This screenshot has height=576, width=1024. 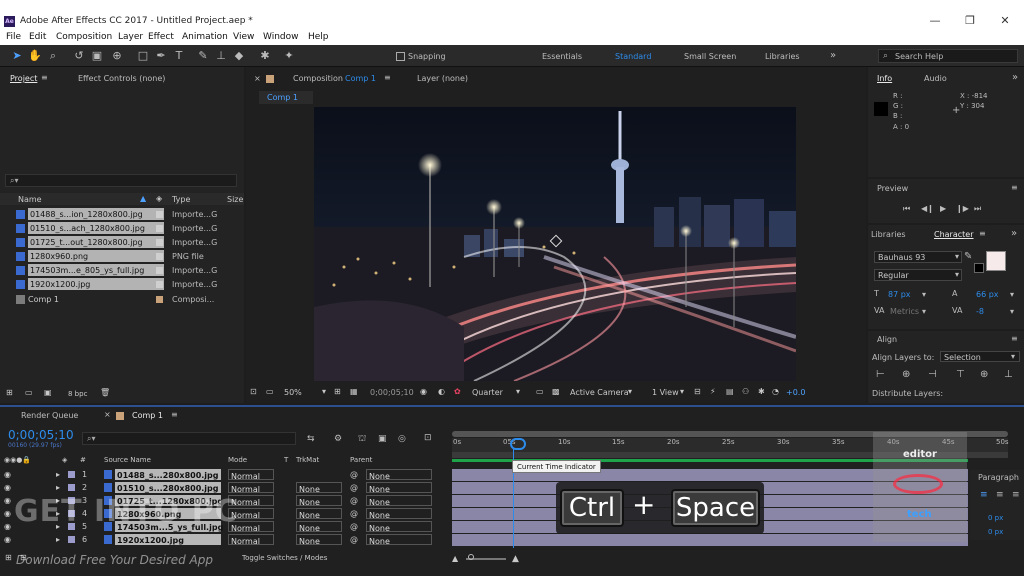 I want to click on play-icon: ▶, so click(x=943, y=208).